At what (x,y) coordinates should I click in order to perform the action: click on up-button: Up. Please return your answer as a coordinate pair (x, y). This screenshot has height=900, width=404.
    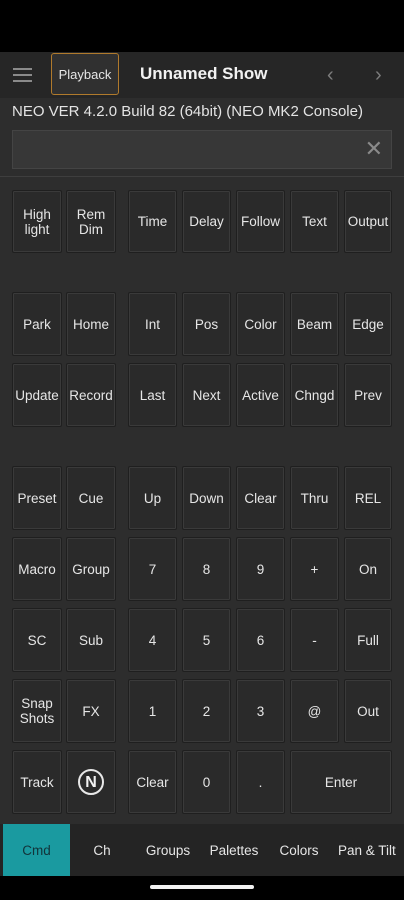
    Looking at the image, I should click on (152, 498).